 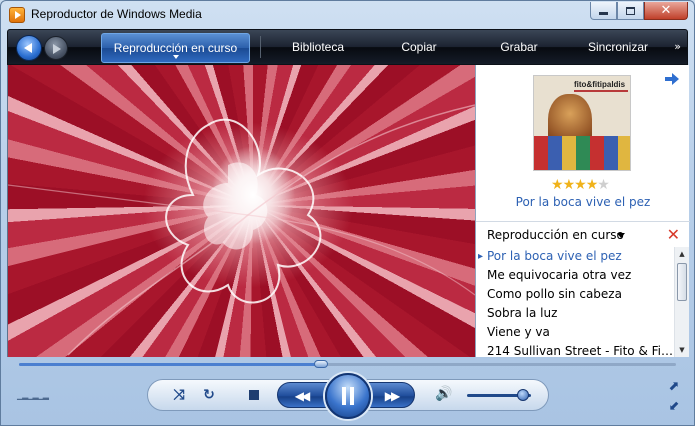 What do you see at coordinates (582, 153) in the screenshot?
I see `album-art-stripes` at bounding box center [582, 153].